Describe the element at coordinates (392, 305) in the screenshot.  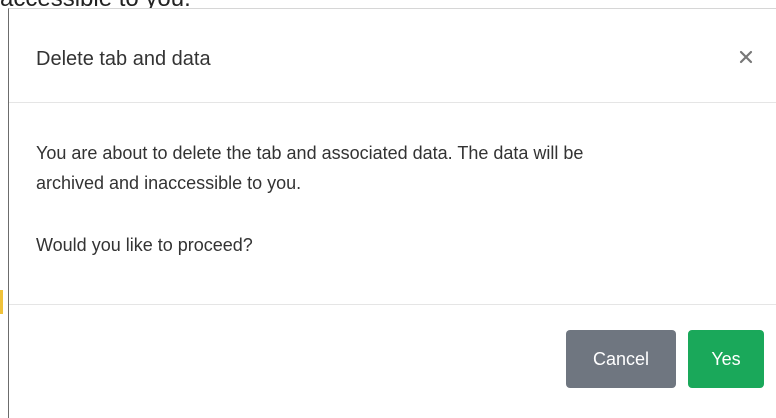
I see `dialog-footer-divider` at that location.